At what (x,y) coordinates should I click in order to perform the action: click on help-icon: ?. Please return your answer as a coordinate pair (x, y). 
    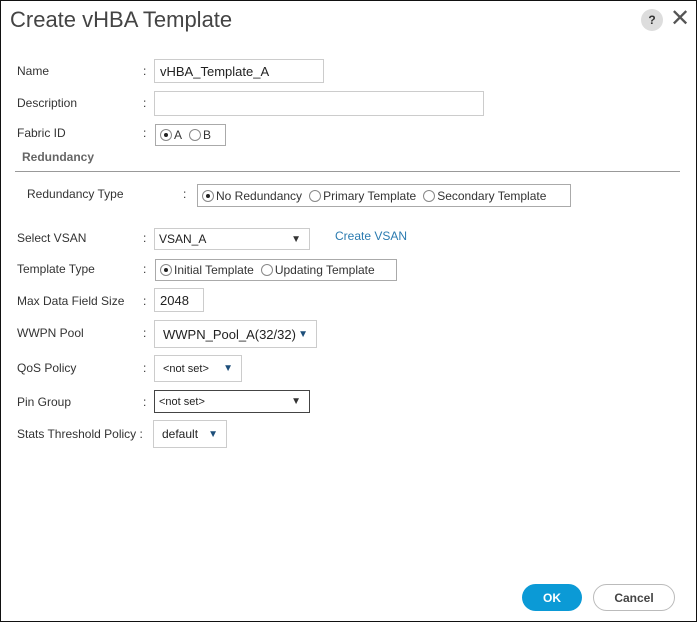
    Looking at the image, I should click on (652, 20).